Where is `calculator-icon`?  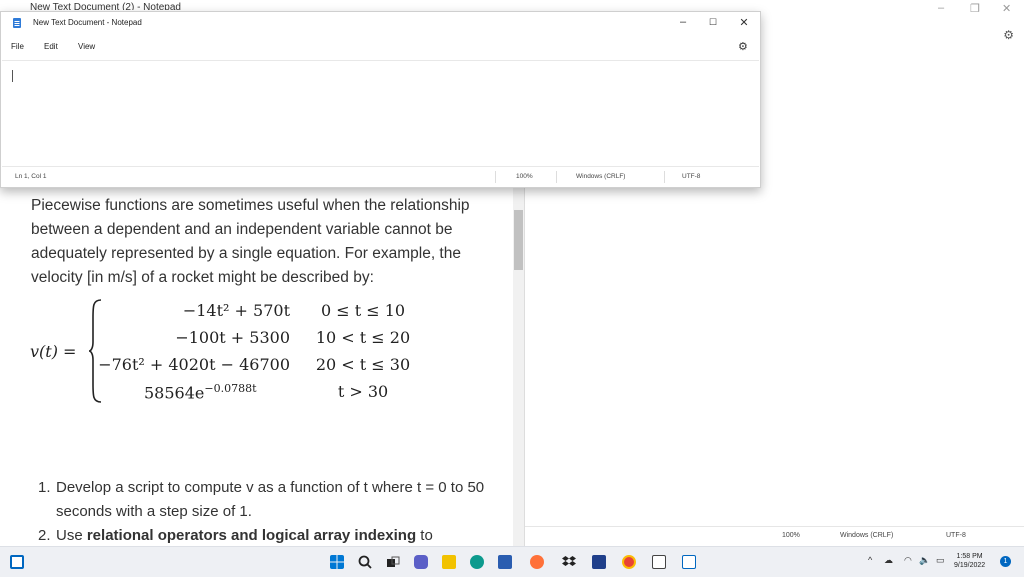
calculator-icon is located at coordinates (599, 562).